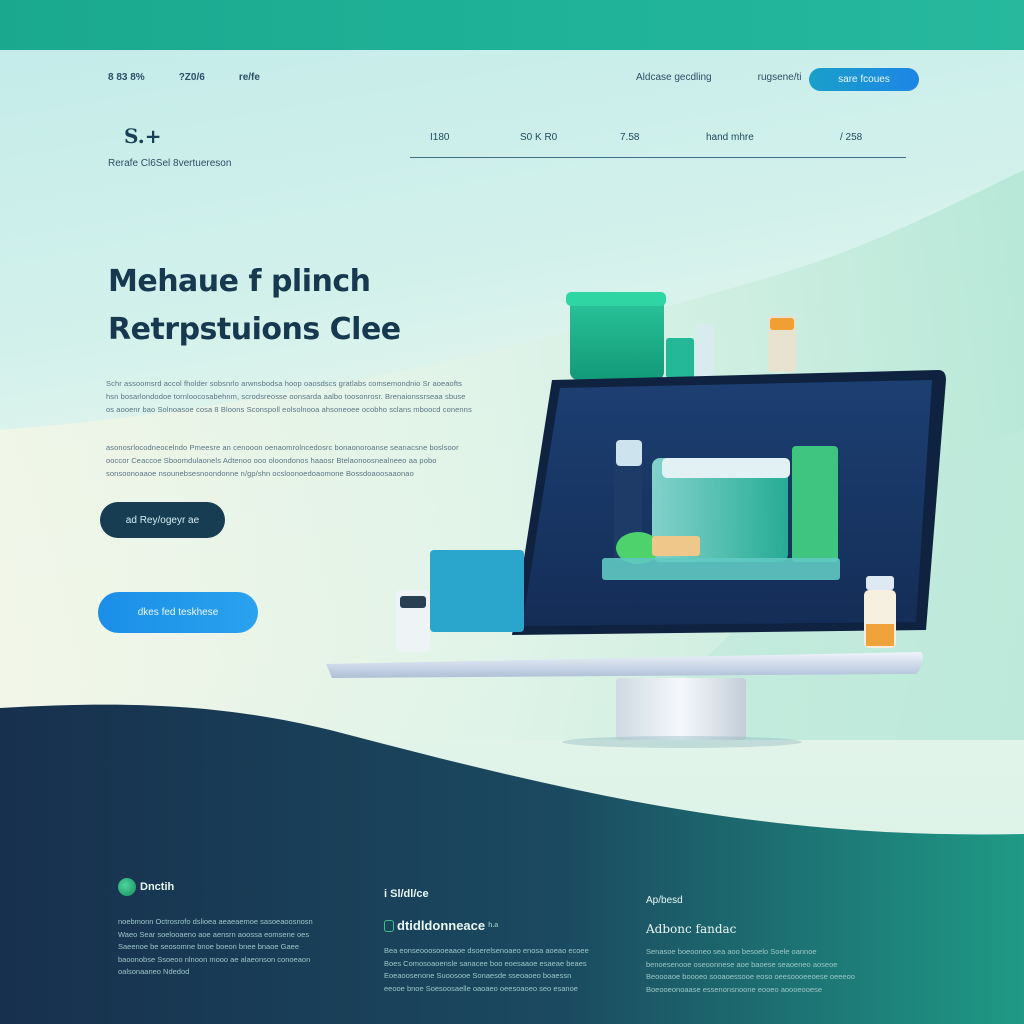 This screenshot has height=1024, width=1024. Describe the element at coordinates (658, 145) in the screenshot. I see `metric-row: I180 S0 K R0 7.58 hand mhre / 258` at that location.